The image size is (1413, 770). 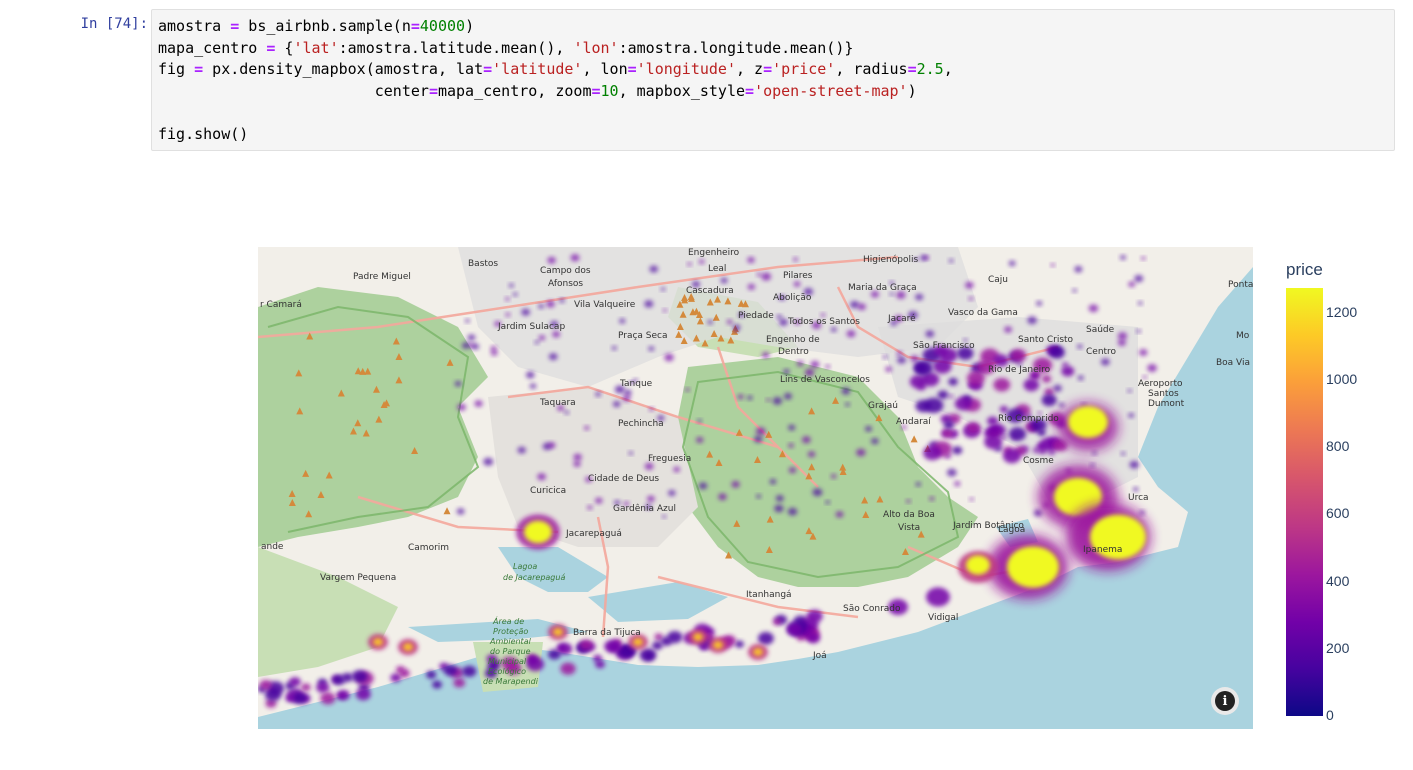 I want to click on map-place-label: Ponta, so click(x=1240, y=285).